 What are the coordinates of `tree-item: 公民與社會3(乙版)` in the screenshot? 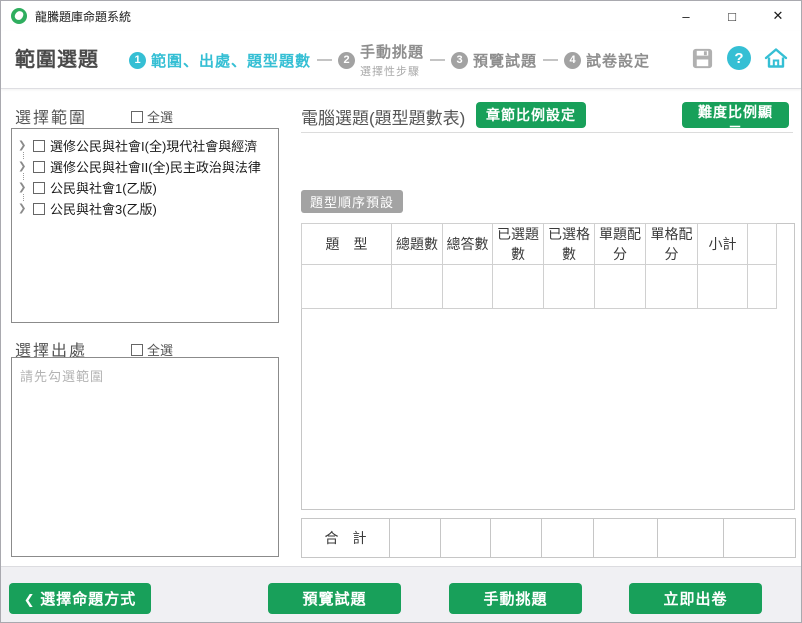 It's located at (145, 208).